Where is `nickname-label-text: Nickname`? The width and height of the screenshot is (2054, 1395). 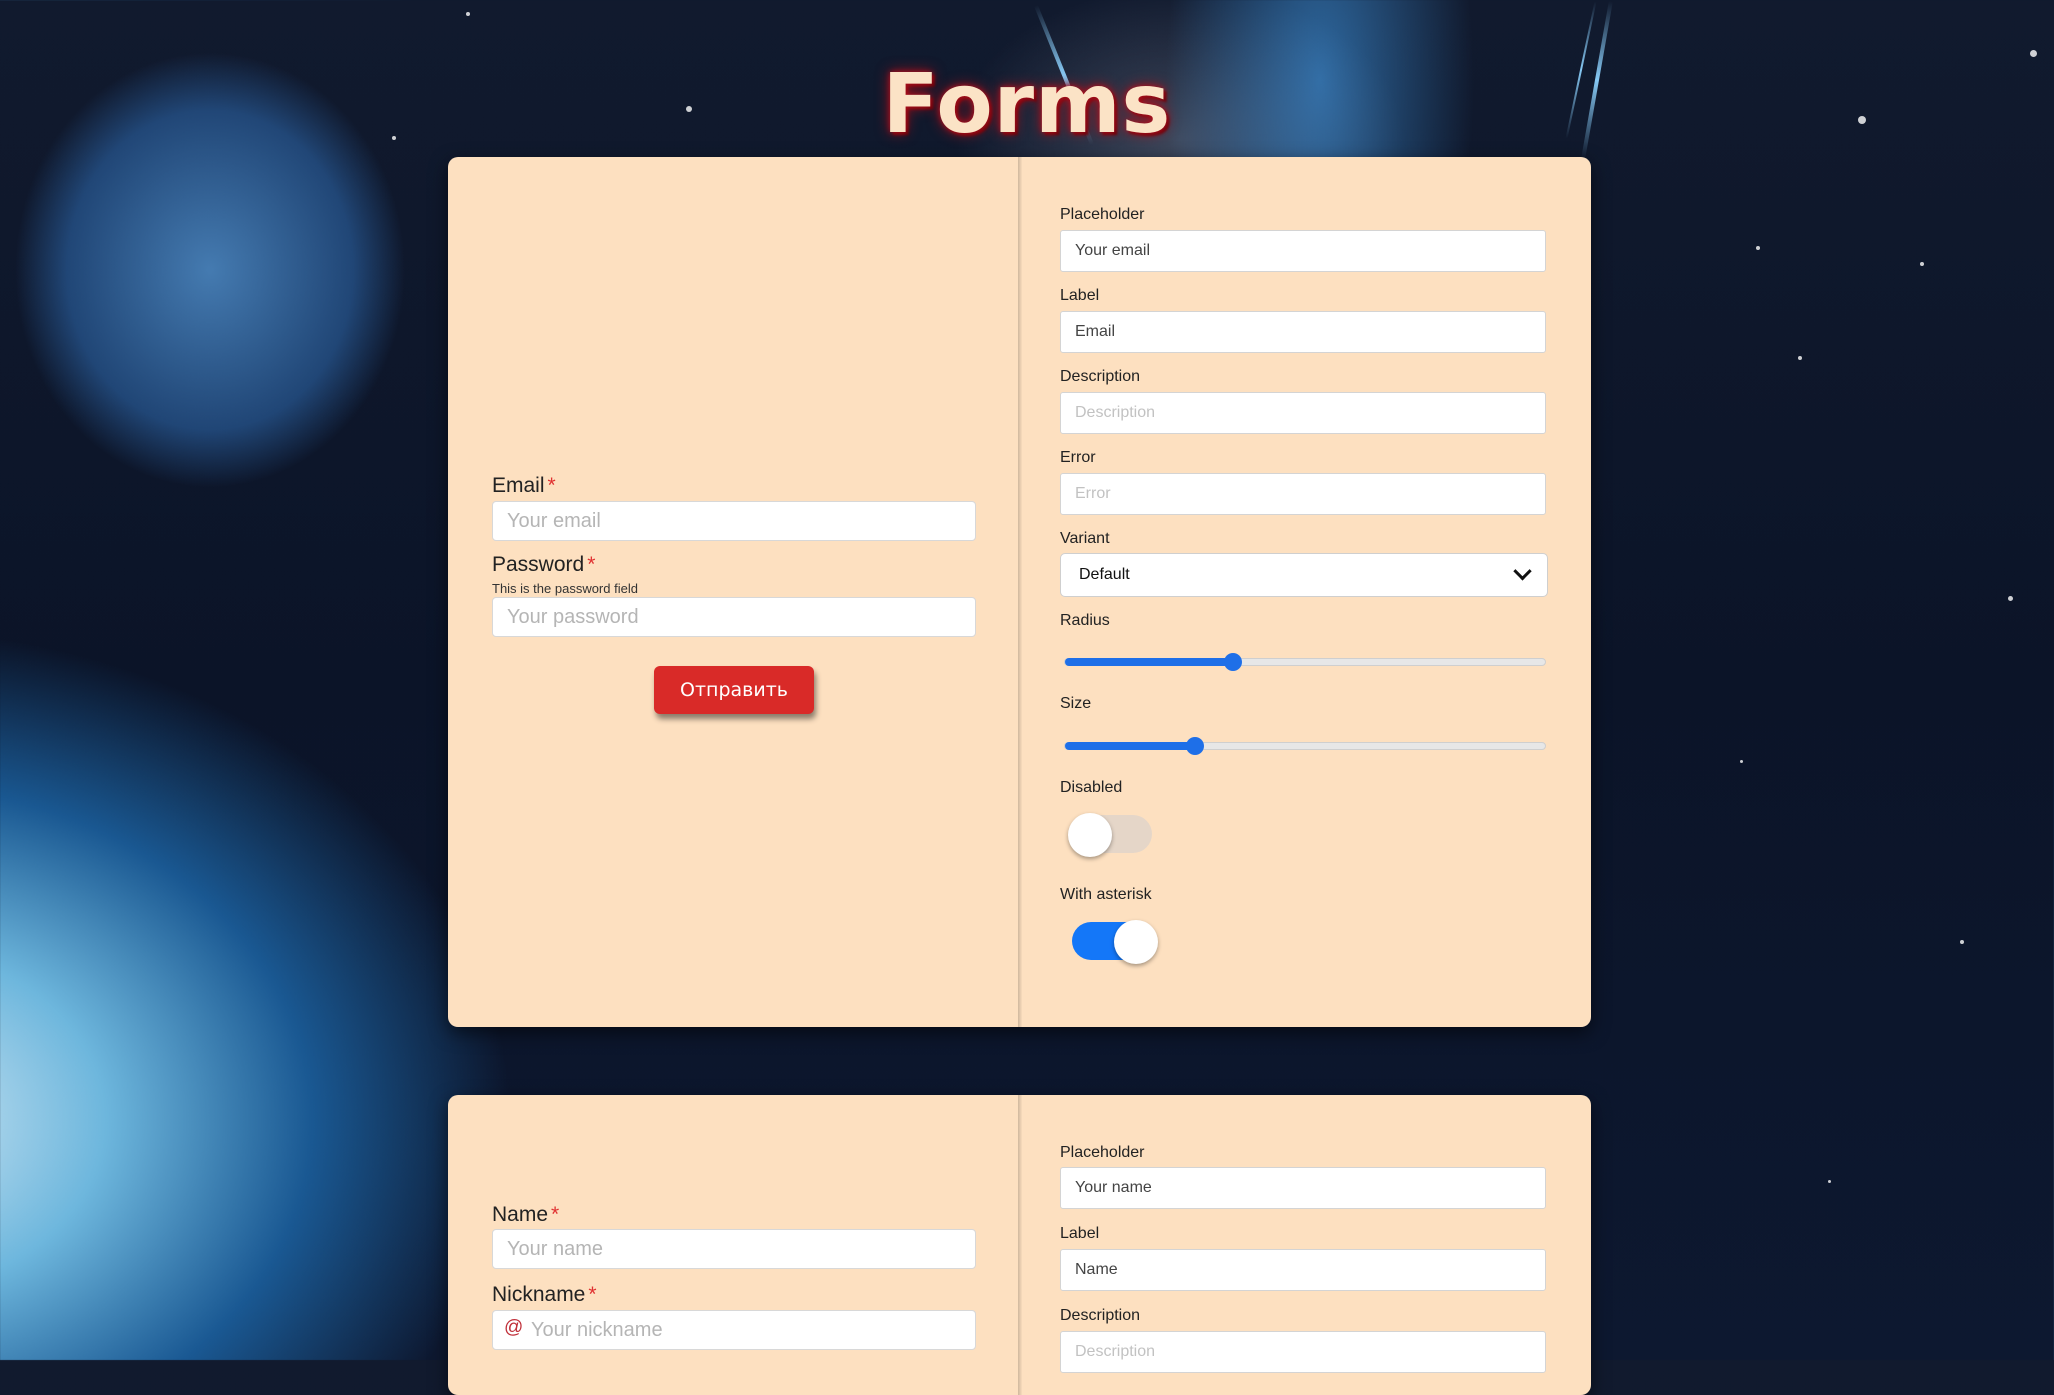 nickname-label-text: Nickname is located at coordinates (539, 1294).